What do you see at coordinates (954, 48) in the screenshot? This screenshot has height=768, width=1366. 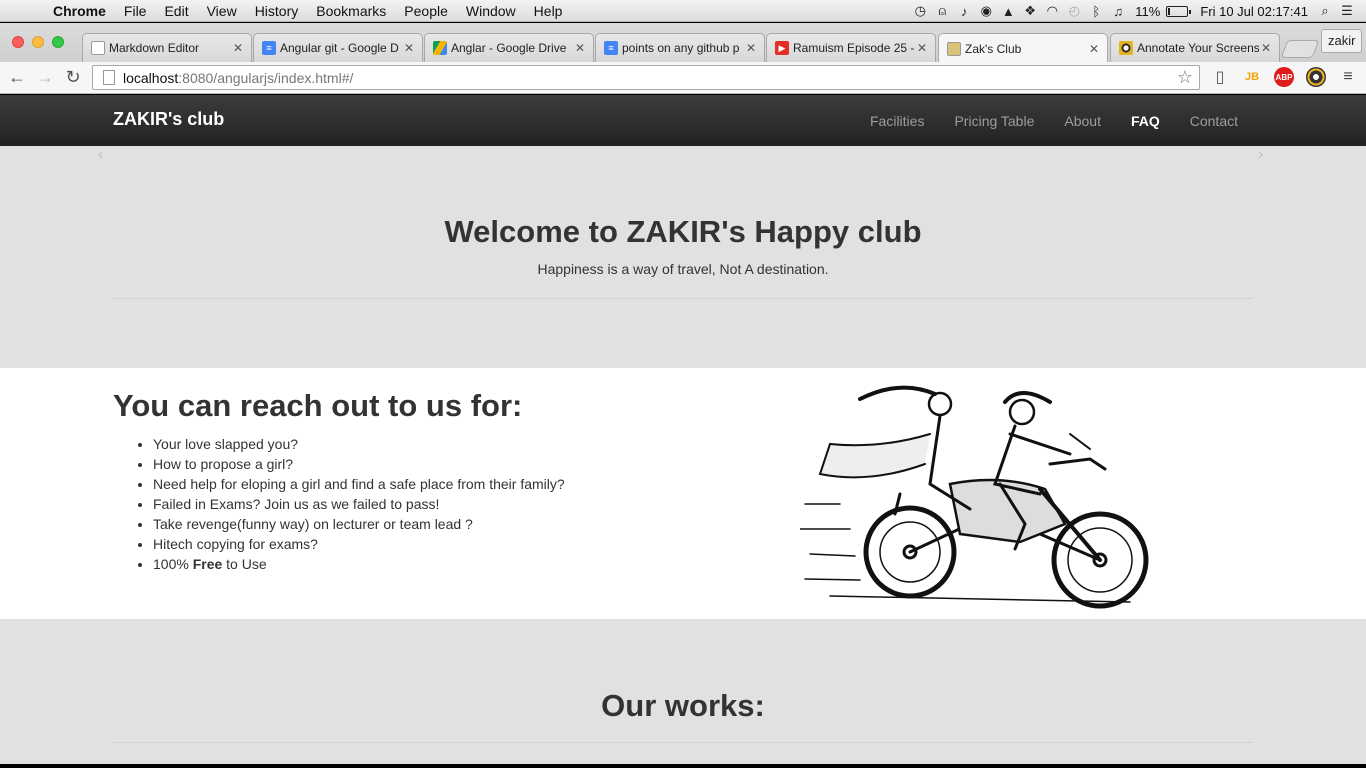 I see `site-icon` at bounding box center [954, 48].